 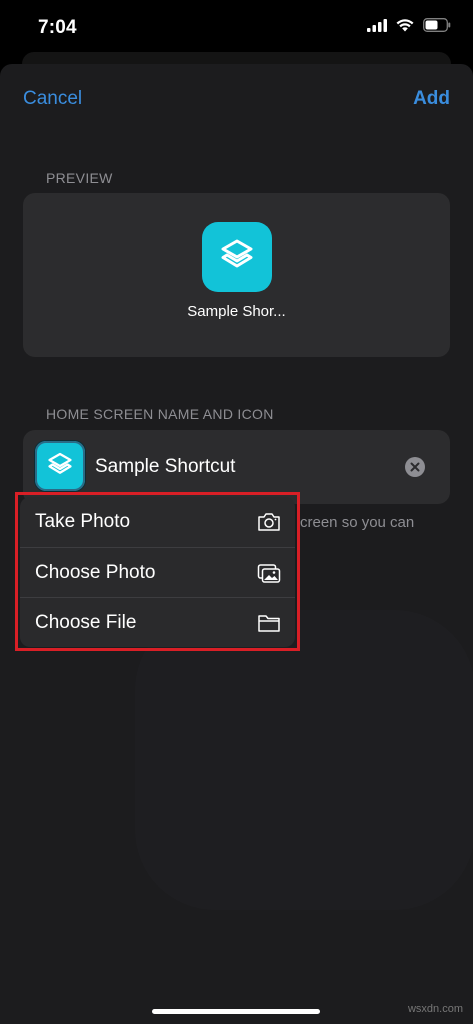 I want to click on shortcut-name-field: Sample Shortcut, so click(x=165, y=467).